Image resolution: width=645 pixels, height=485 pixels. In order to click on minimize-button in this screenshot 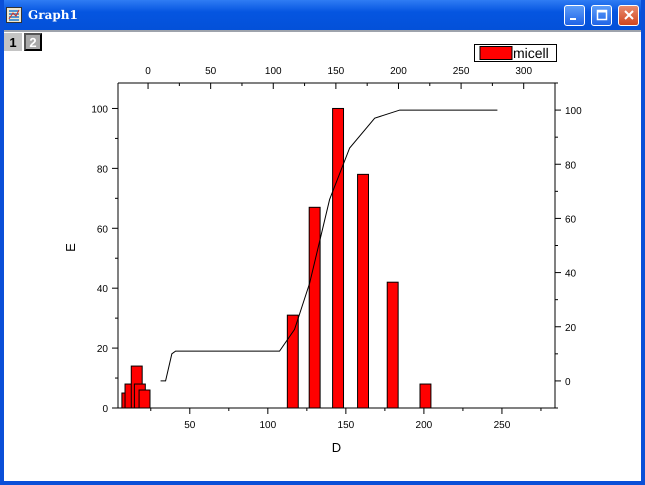, I will do `click(574, 15)`.